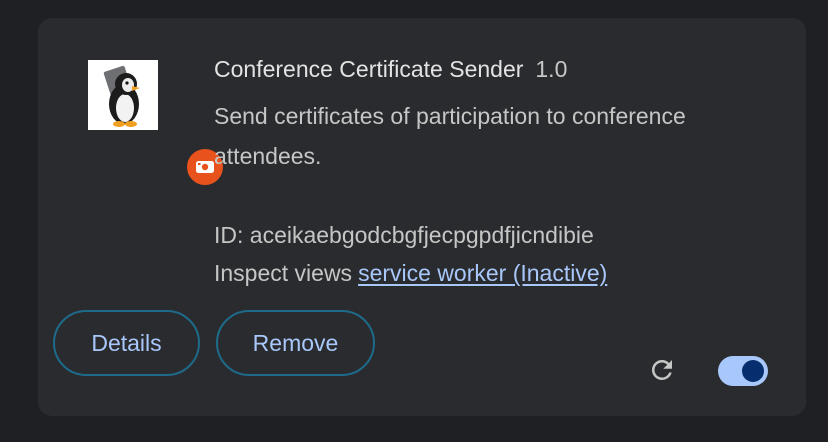 This screenshot has height=442, width=828. What do you see at coordinates (283, 273) in the screenshot?
I see `inspect-views-label: Inspect views` at bounding box center [283, 273].